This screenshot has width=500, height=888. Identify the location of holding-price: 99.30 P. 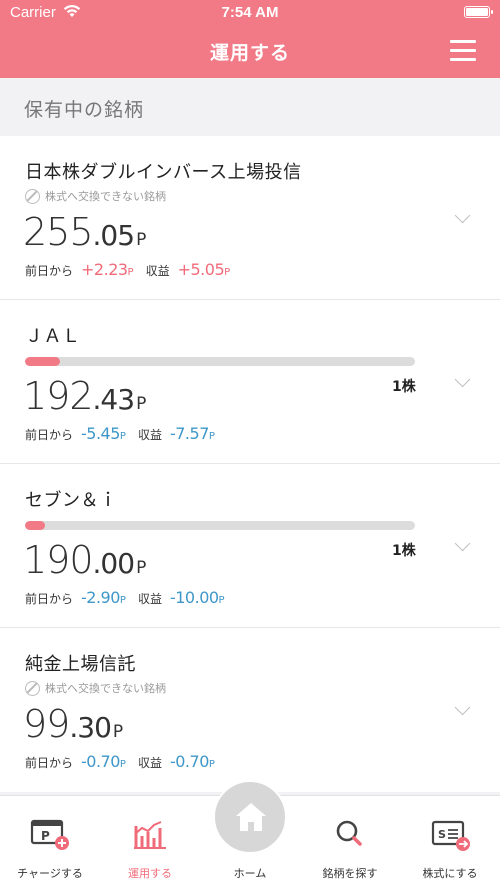
(73, 724).